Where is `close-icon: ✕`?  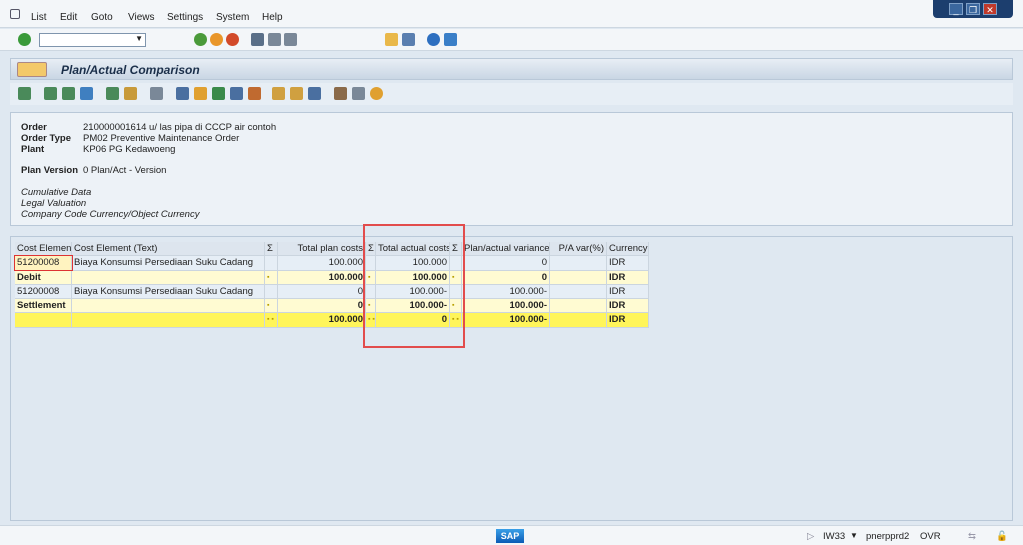 close-icon: ✕ is located at coordinates (990, 9).